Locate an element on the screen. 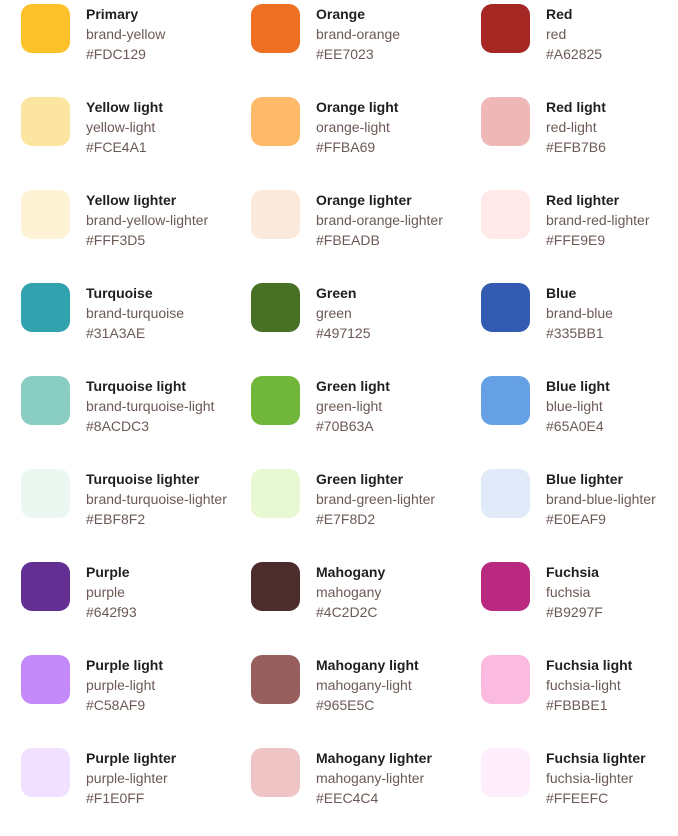 The width and height of the screenshot is (678, 836). color-swatch: Mahogany lighter mahogany-lighter #EEC4C4 is located at coordinates (361, 792).